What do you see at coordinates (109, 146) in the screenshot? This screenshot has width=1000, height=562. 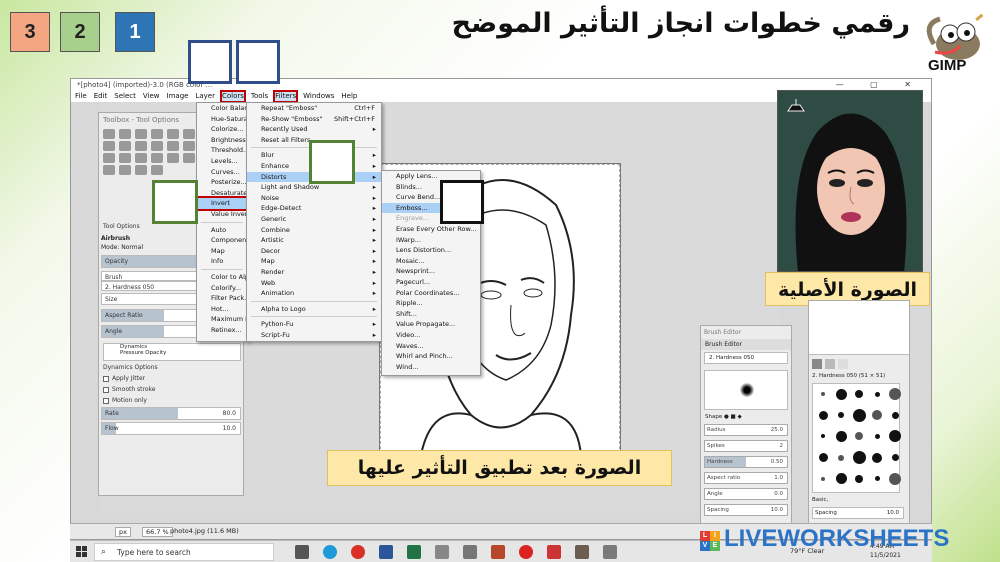 I see `move-tool-icon` at bounding box center [109, 146].